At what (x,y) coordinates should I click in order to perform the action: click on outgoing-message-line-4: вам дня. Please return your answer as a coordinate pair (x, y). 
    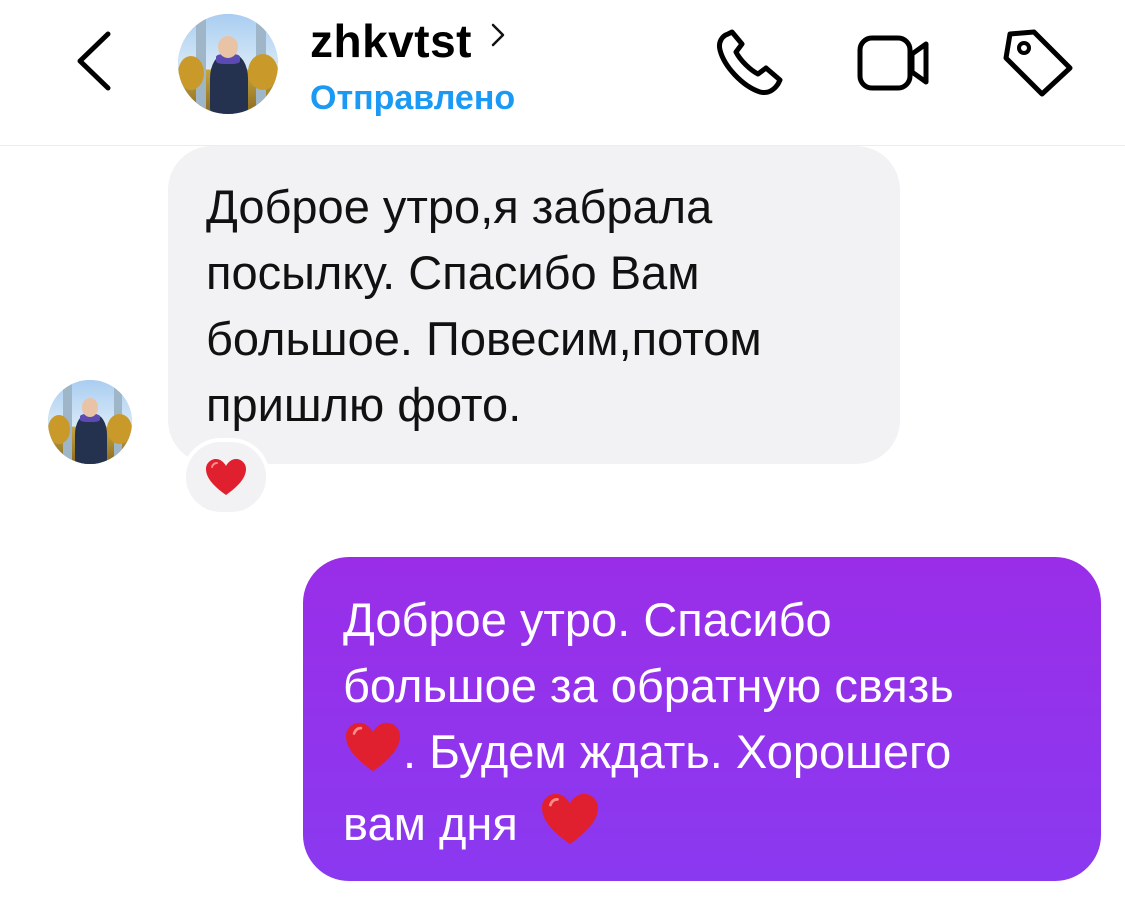
    Looking at the image, I should click on (702, 827).